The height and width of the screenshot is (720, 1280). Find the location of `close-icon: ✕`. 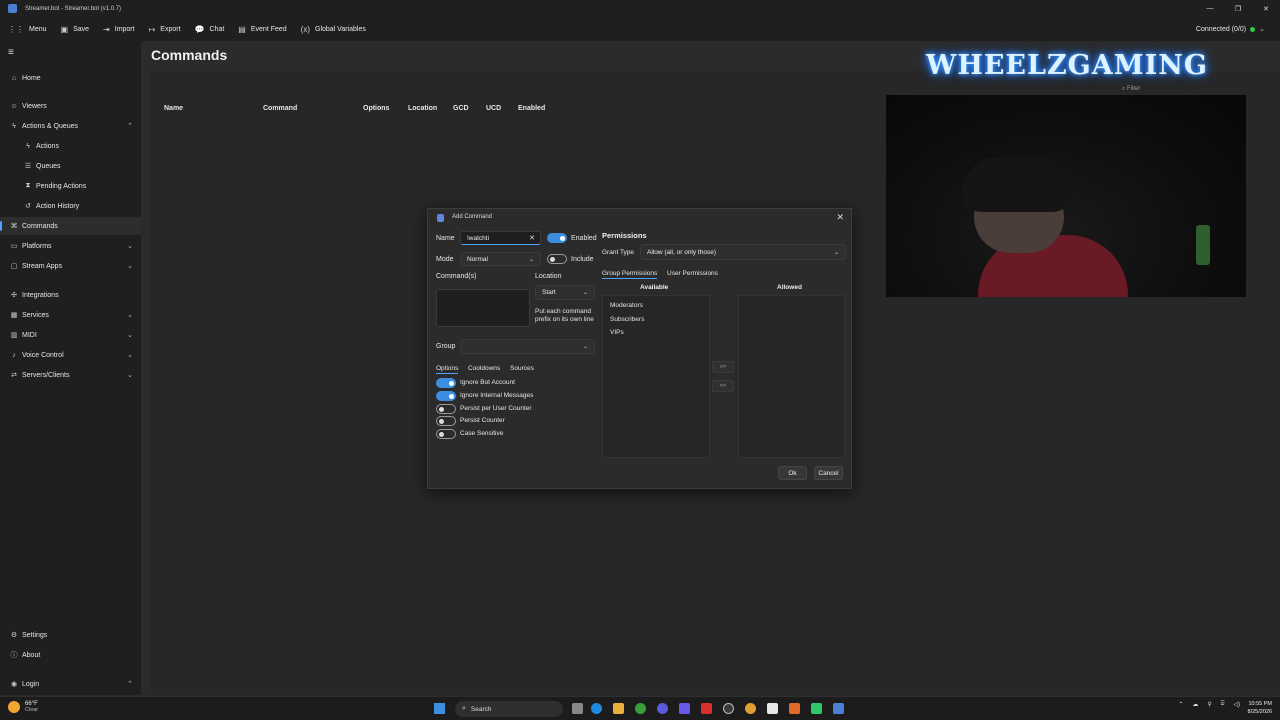

close-icon: ✕ is located at coordinates (840, 217).